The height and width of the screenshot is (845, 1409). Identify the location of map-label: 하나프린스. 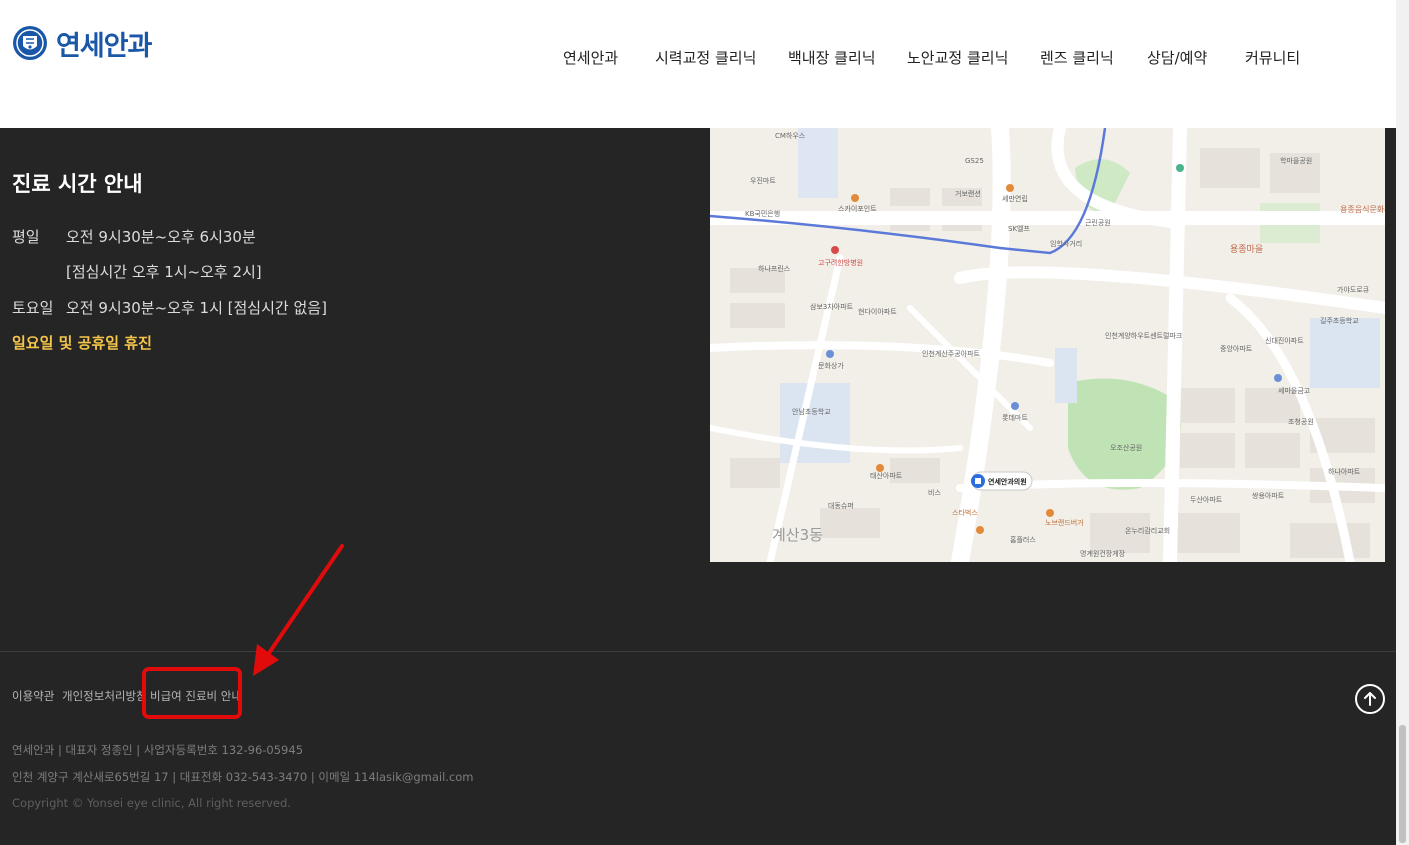
(774, 268).